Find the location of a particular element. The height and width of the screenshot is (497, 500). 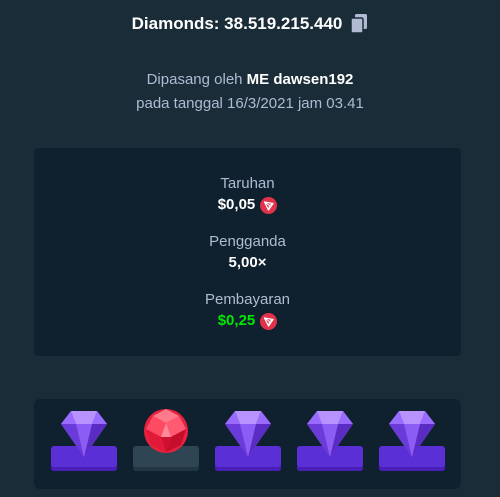

payout-label: Pembayaran is located at coordinates (247, 299).